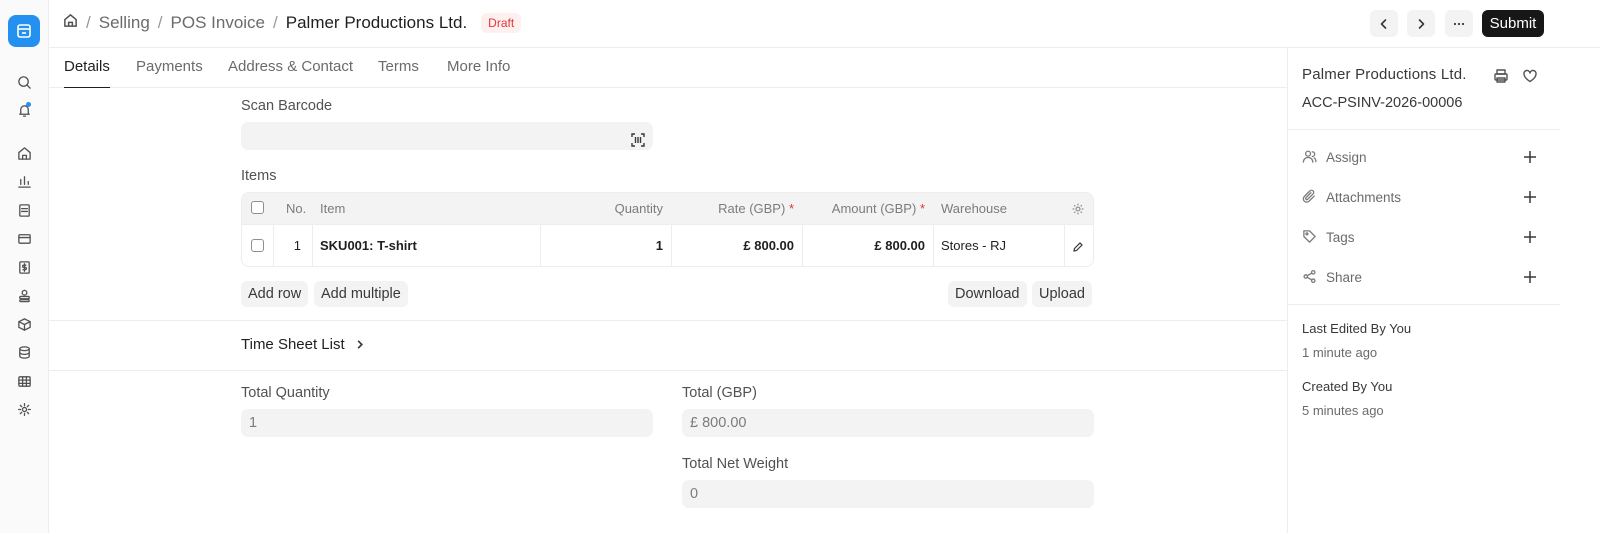 The width and height of the screenshot is (1600, 533). I want to click on scan-barcode-label: Scan Barcode, so click(287, 106).